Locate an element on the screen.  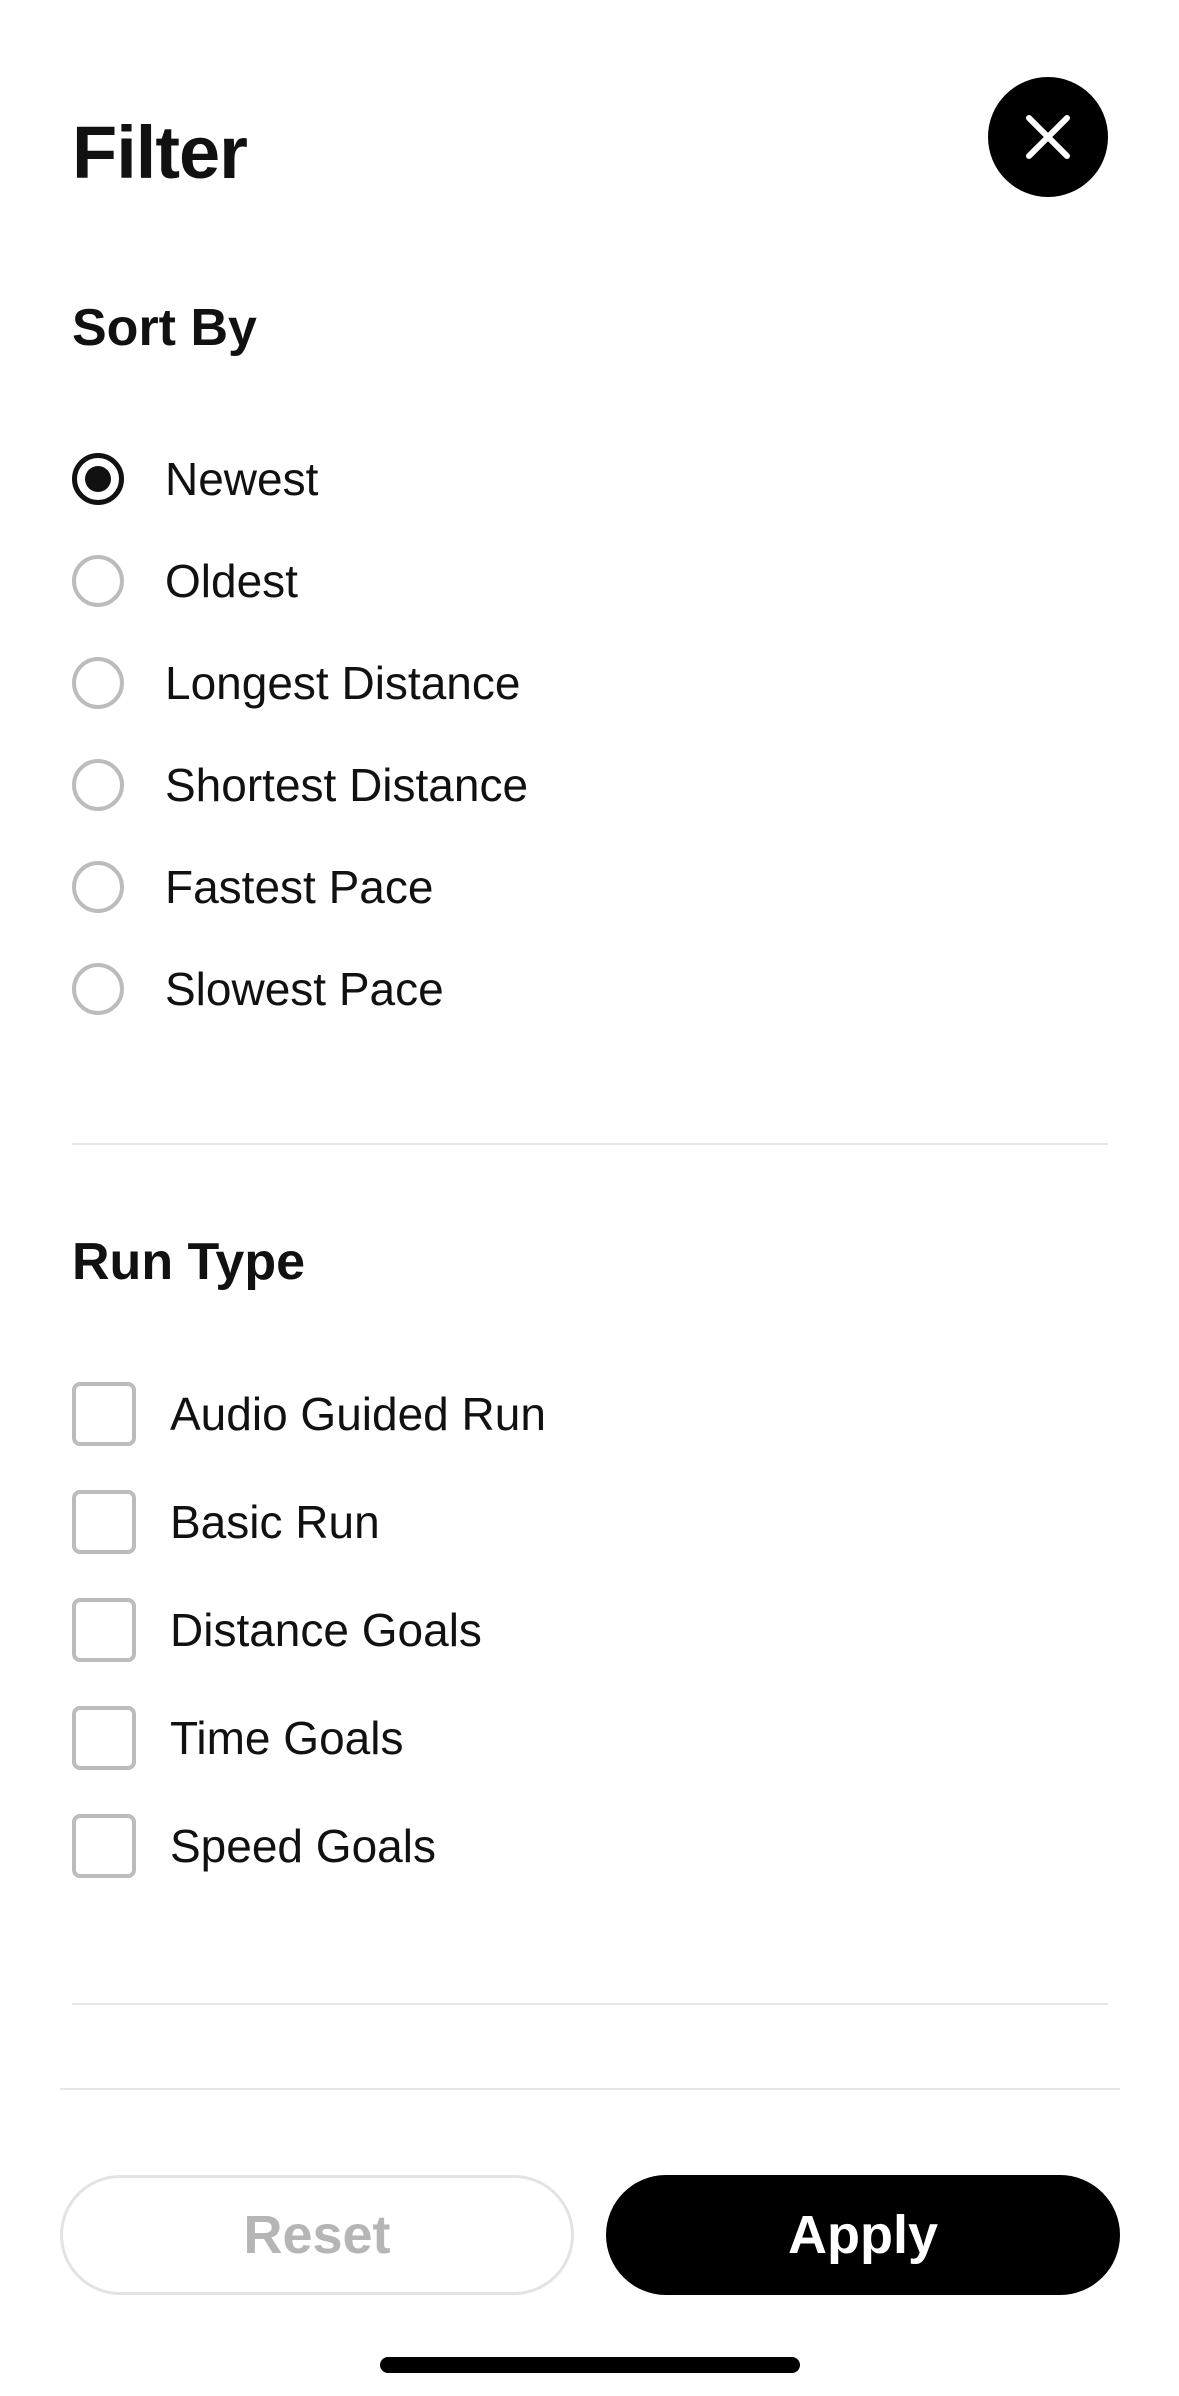
run-type-audio-guided-run: Audio Guided Run is located at coordinates (589, 1414).